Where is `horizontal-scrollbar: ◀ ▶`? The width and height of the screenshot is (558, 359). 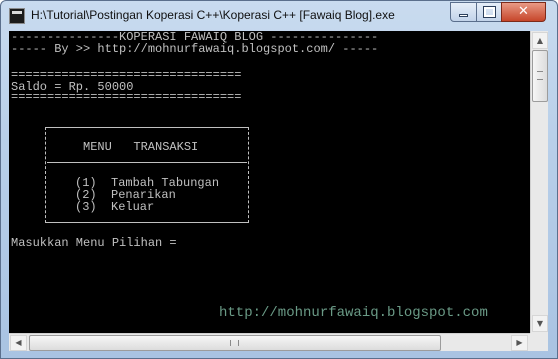
horizontal-scrollbar: ◀ ▶ is located at coordinates (269, 342).